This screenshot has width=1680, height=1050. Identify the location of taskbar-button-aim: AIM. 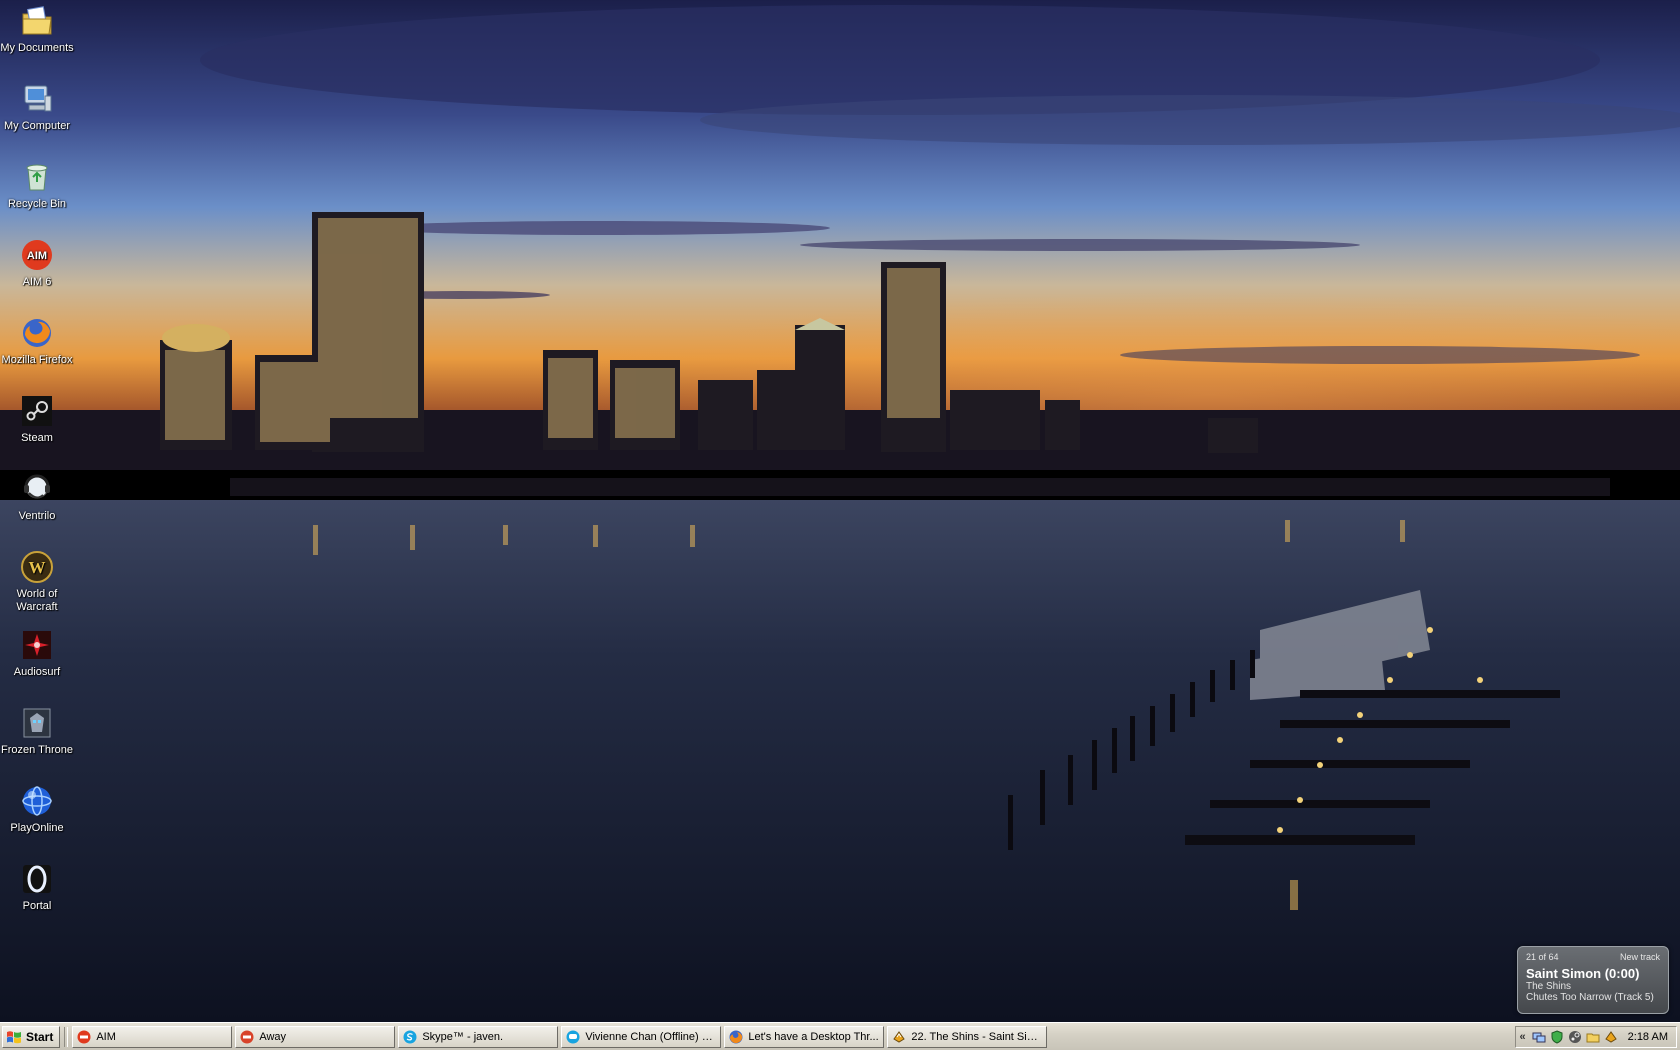
(152, 1036).